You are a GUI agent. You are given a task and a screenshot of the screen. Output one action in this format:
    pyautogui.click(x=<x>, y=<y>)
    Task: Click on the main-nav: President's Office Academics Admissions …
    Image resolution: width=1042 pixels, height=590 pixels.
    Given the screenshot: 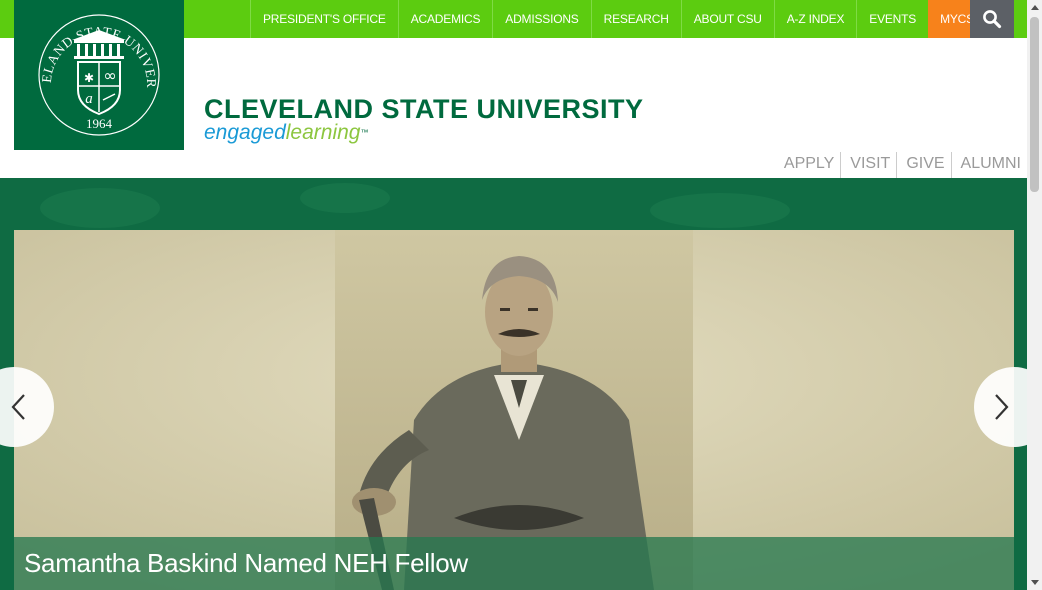 What is the action you would take?
    pyautogui.click(x=622, y=19)
    